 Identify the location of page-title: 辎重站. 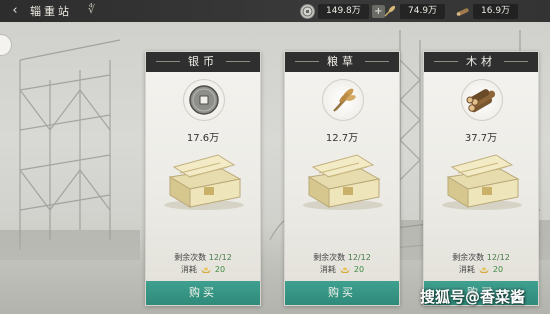
(51, 11).